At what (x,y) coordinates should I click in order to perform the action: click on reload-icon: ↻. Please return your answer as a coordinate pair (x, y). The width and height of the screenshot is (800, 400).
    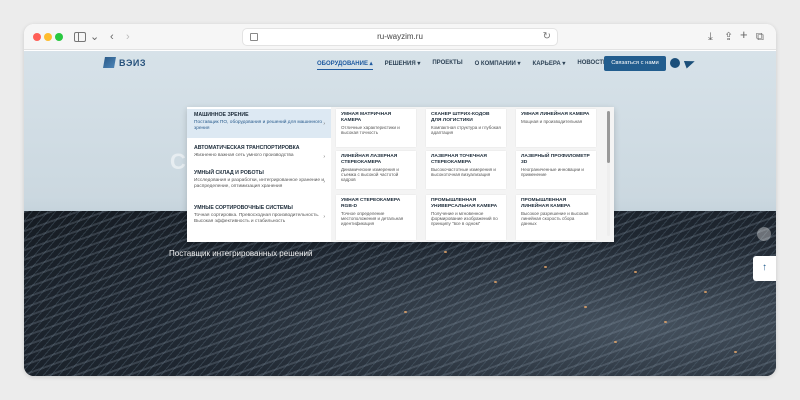
    Looking at the image, I should click on (547, 36).